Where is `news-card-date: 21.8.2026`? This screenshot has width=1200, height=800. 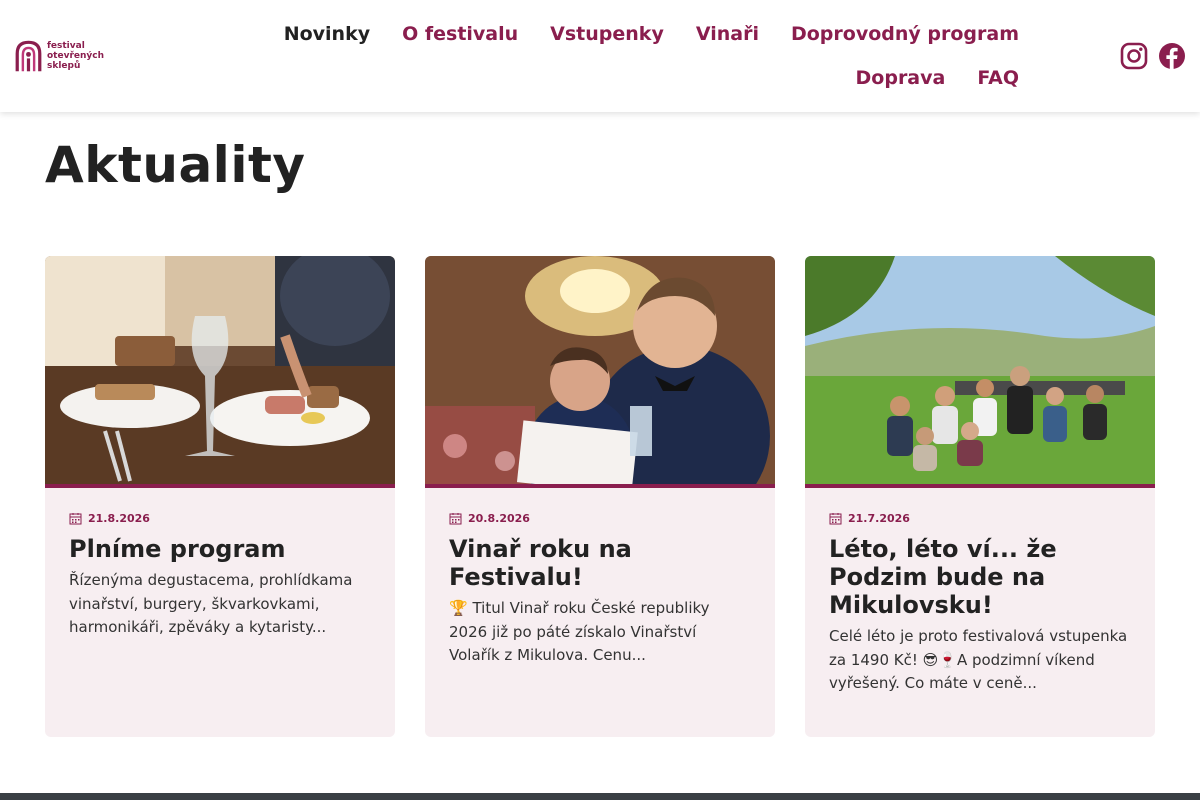
news-card-date: 21.8.2026 is located at coordinates (220, 518).